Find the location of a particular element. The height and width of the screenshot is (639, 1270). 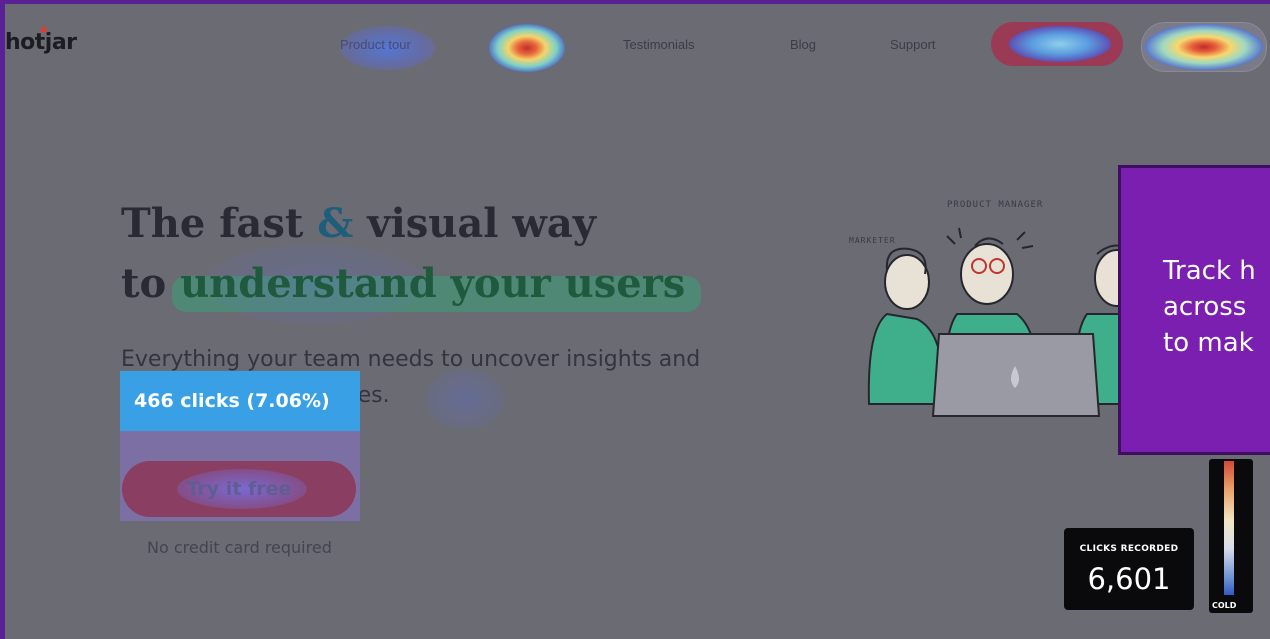

nav-testimonials: Testimonials is located at coordinates (659, 44).